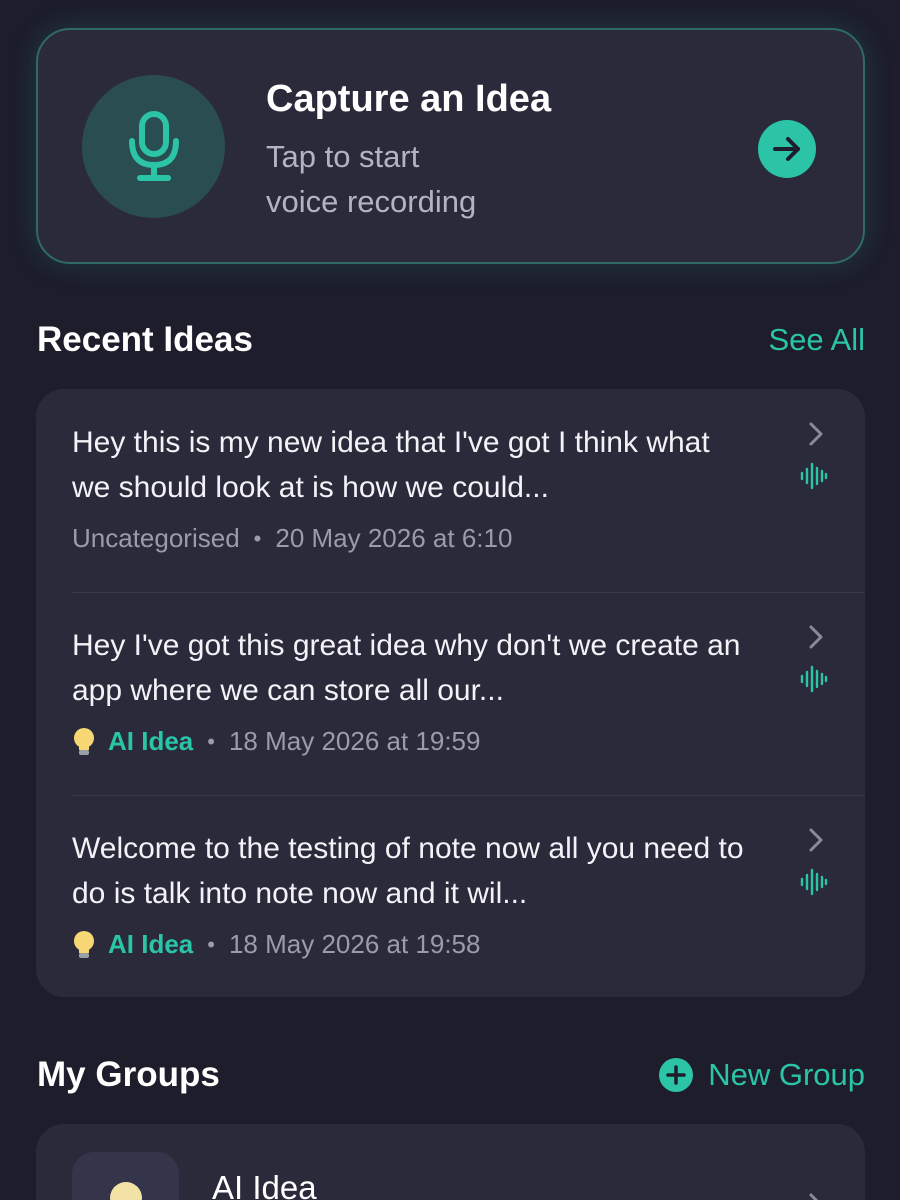 This screenshot has height=1200, width=900. What do you see at coordinates (125, 1176) in the screenshot?
I see `group-icon-tile` at bounding box center [125, 1176].